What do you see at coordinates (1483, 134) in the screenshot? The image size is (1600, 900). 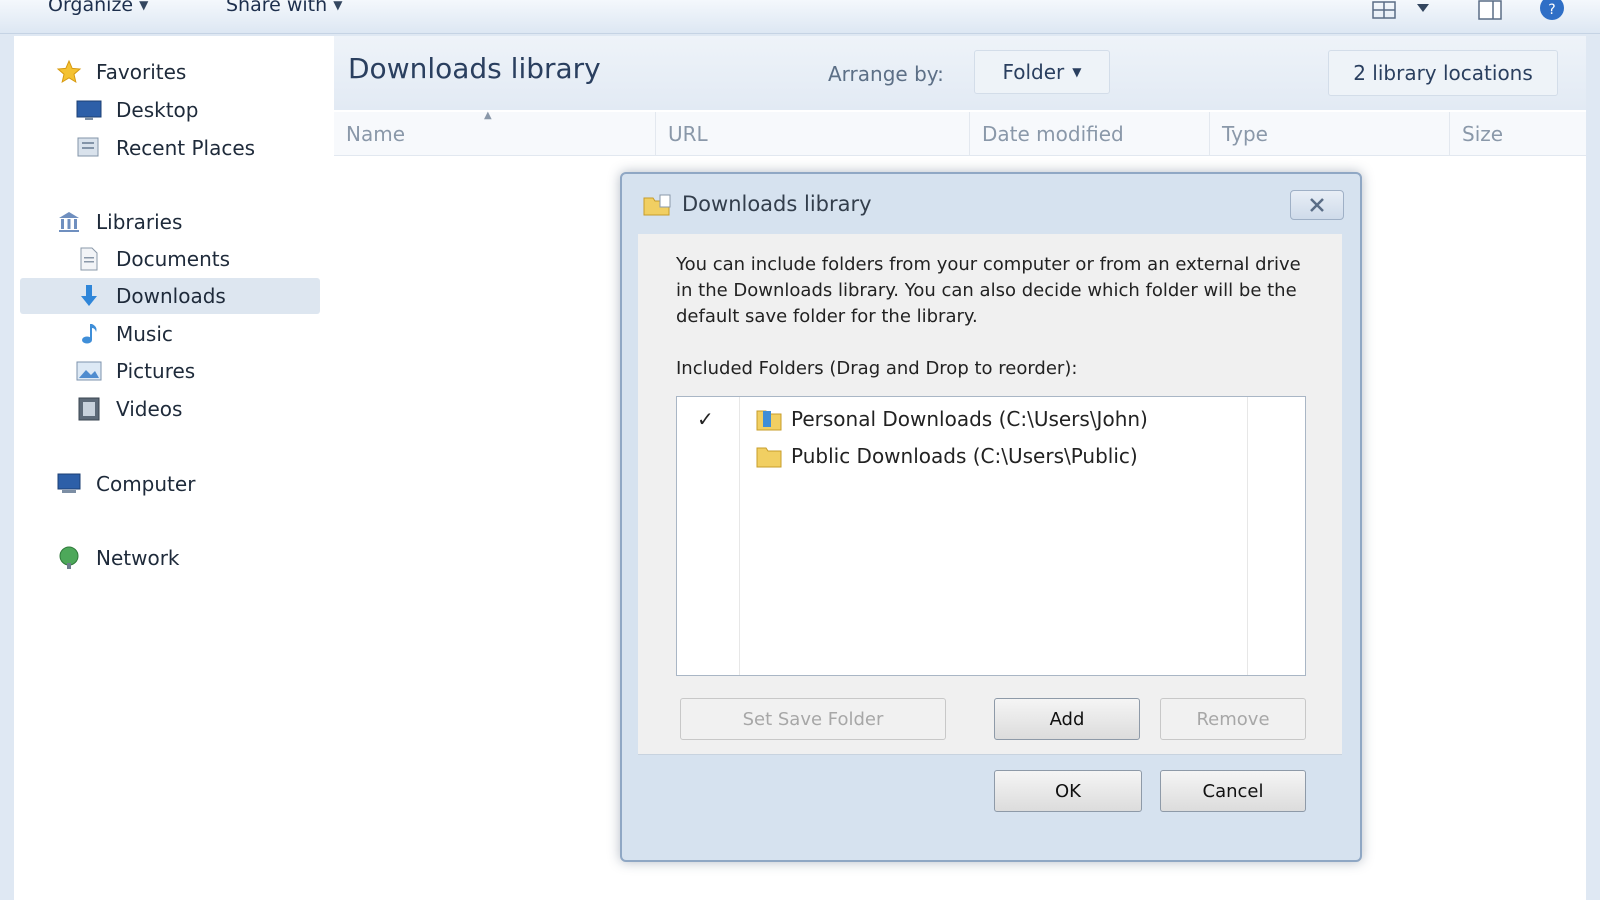 I see `column-header-size-label: Size` at bounding box center [1483, 134].